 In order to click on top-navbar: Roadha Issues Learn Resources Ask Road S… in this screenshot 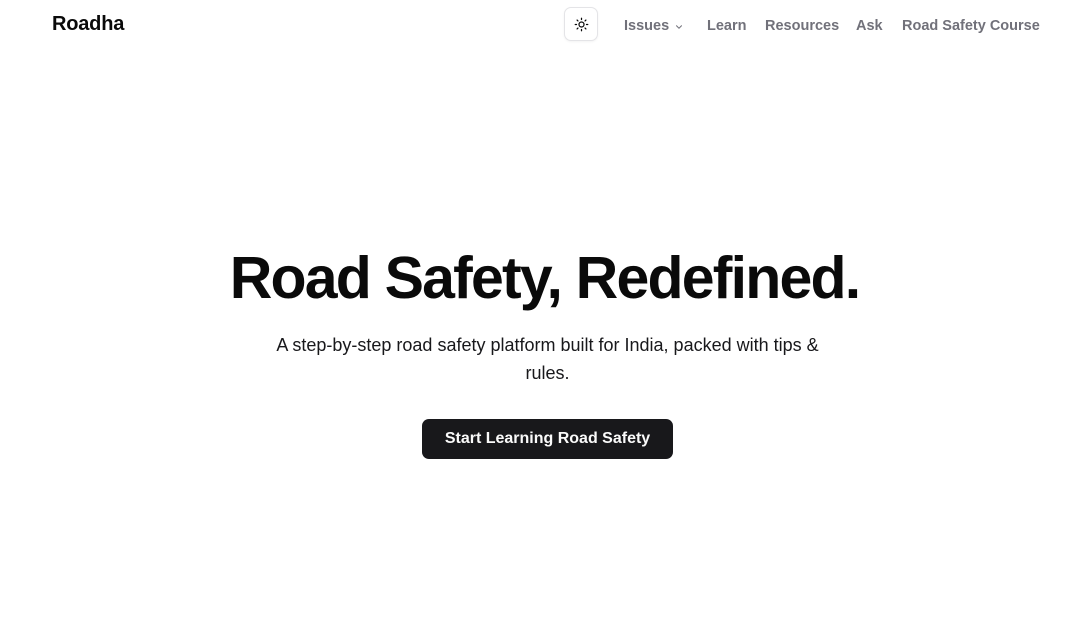, I will do `click(544, 26)`.